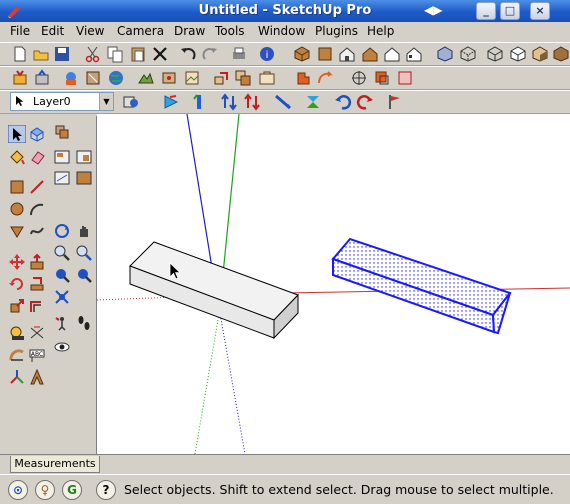 The width and height of the screenshot is (570, 504). What do you see at coordinates (20, 54) in the screenshot?
I see `new-icon` at bounding box center [20, 54].